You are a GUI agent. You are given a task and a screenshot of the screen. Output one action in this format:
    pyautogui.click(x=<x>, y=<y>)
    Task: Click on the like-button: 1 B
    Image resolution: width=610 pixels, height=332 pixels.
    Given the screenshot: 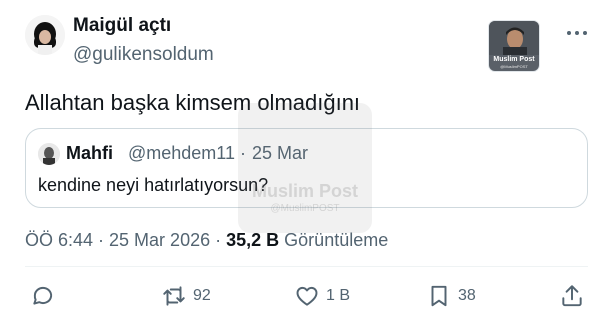 What is the action you would take?
    pyautogui.click(x=322, y=296)
    